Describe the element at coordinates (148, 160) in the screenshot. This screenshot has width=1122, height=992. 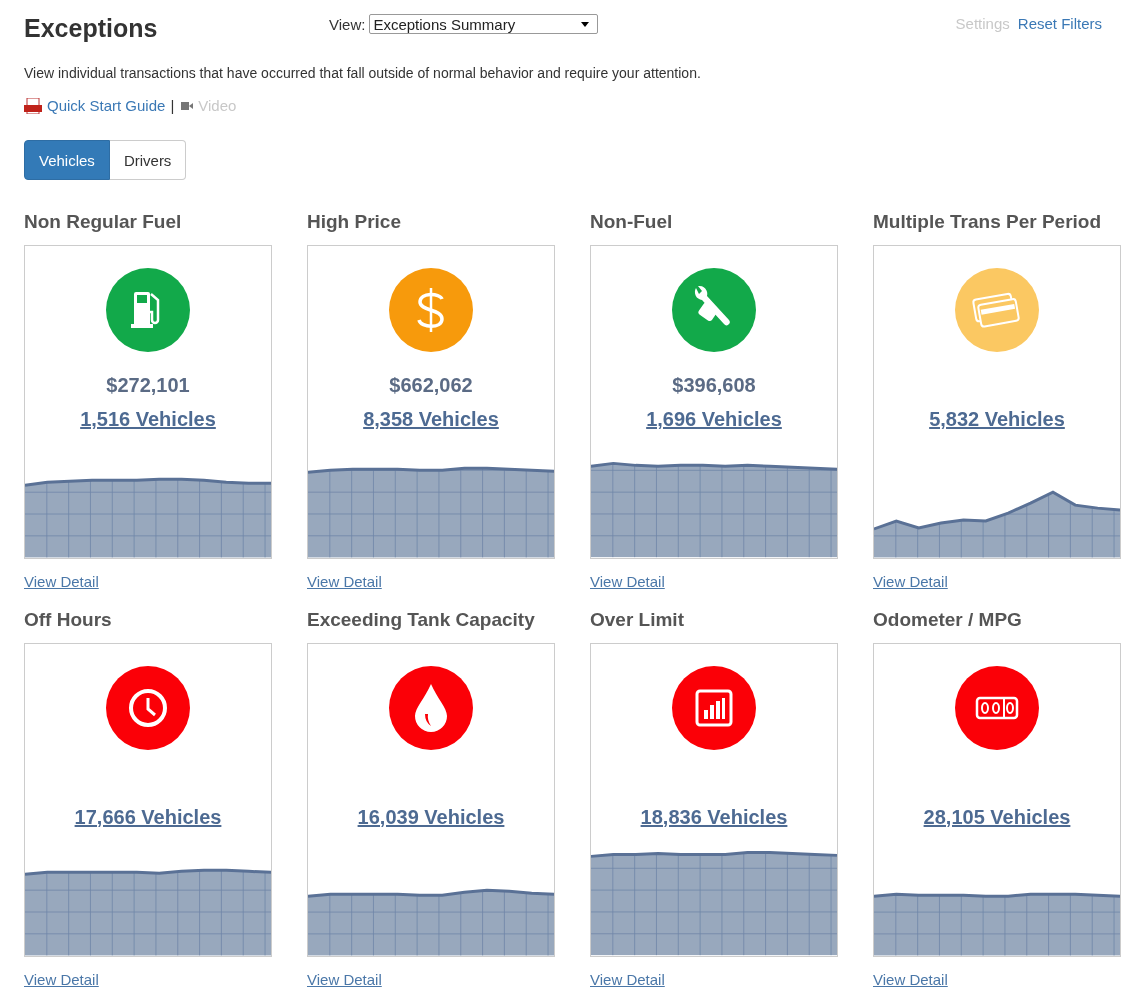
I see `tab: Drivers` at that location.